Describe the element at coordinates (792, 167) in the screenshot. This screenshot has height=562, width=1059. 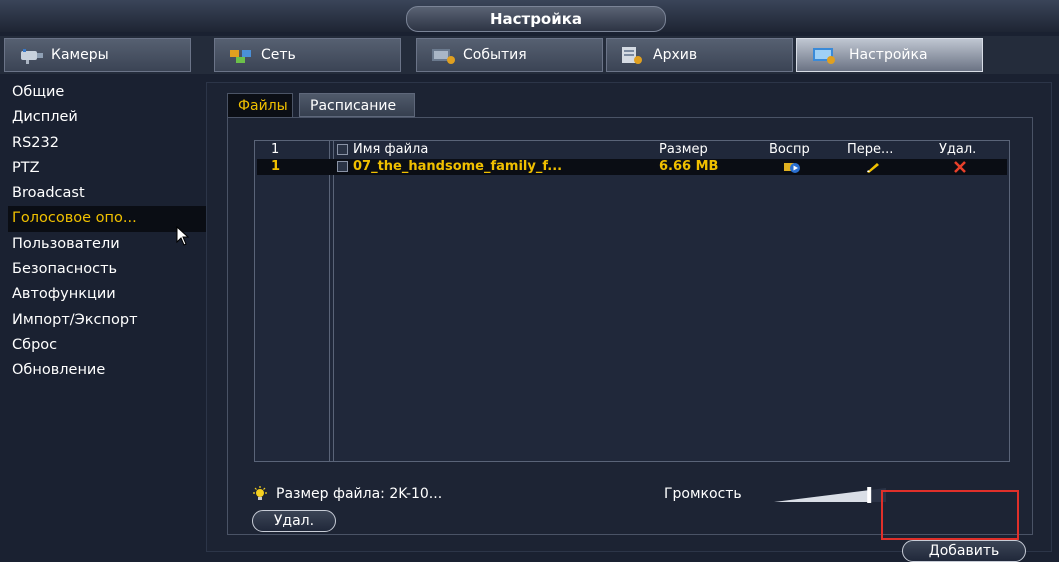
I see `play-icon` at that location.